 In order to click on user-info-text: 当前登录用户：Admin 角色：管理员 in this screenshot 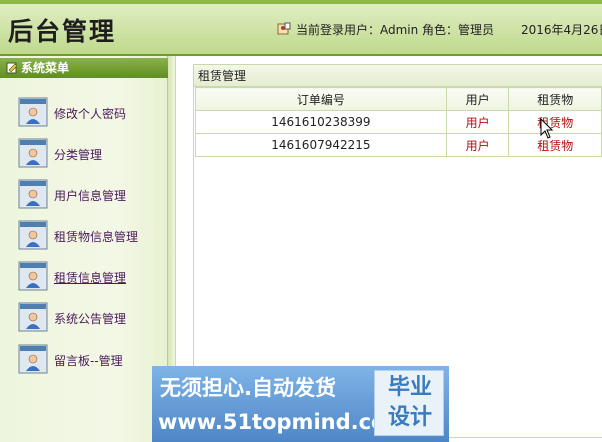, I will do `click(395, 30)`.